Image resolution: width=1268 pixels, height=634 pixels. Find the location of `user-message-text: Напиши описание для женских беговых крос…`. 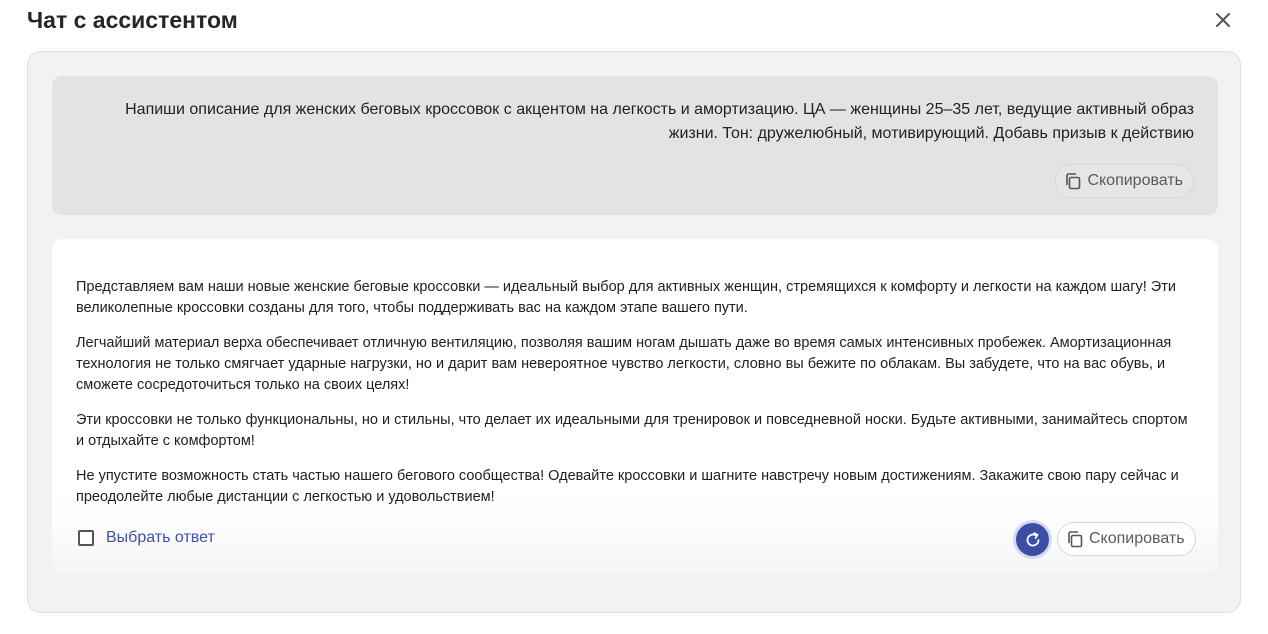

user-message-text: Напиши описание для женских беговых крос… is located at coordinates (659, 121).